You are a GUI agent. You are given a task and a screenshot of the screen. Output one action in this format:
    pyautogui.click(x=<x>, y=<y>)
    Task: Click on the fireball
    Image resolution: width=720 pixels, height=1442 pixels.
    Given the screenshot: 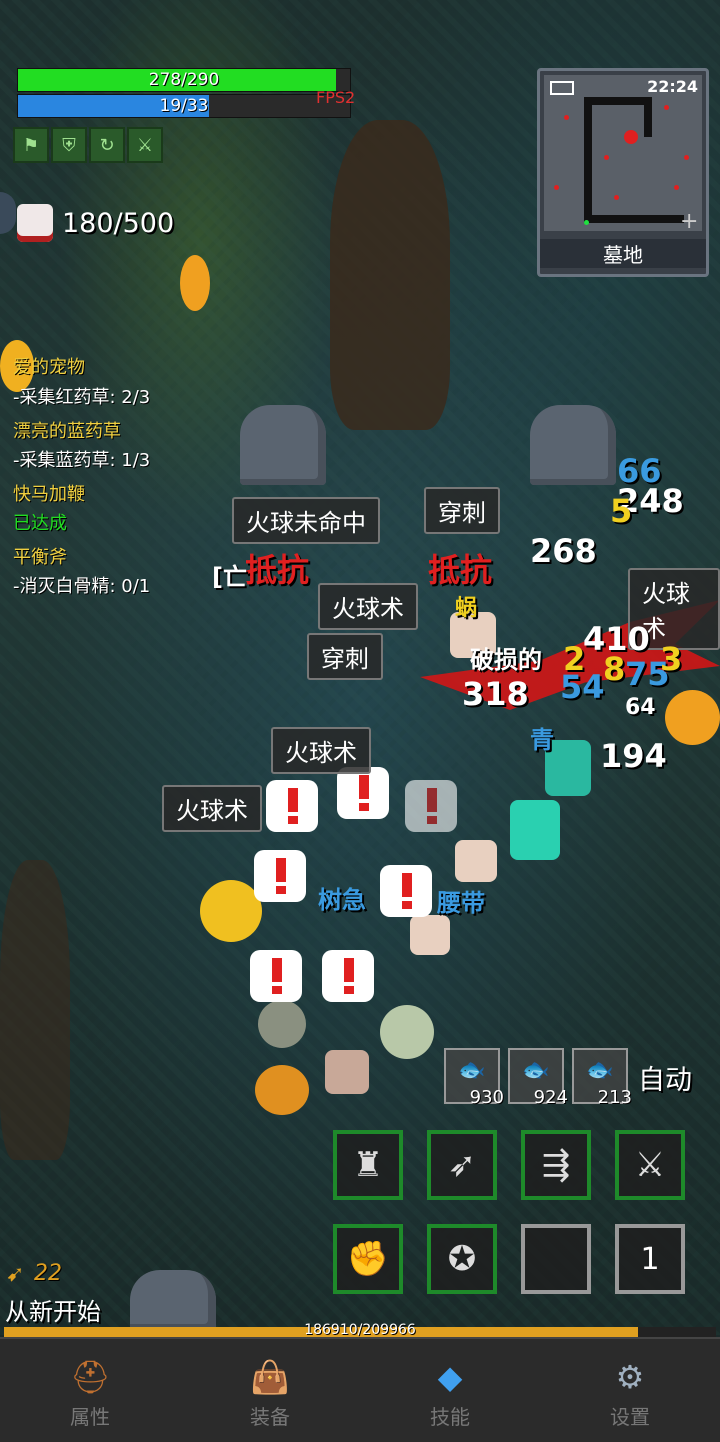 What is the action you would take?
    pyautogui.click(x=195, y=283)
    